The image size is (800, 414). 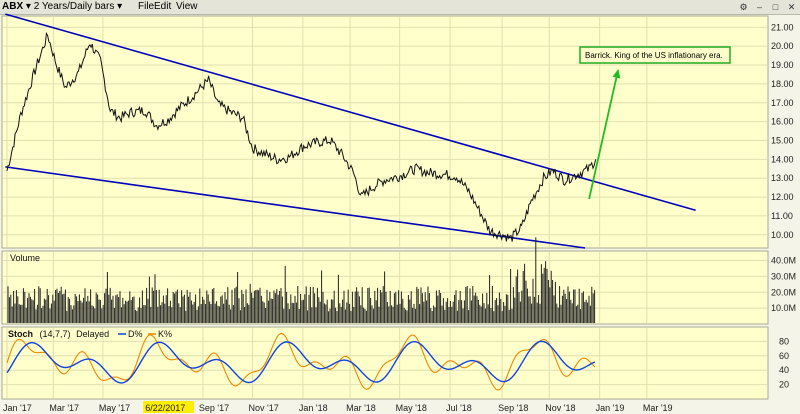 What do you see at coordinates (313, 408) in the screenshot?
I see `x-tick-label: Jan '18` at bounding box center [313, 408].